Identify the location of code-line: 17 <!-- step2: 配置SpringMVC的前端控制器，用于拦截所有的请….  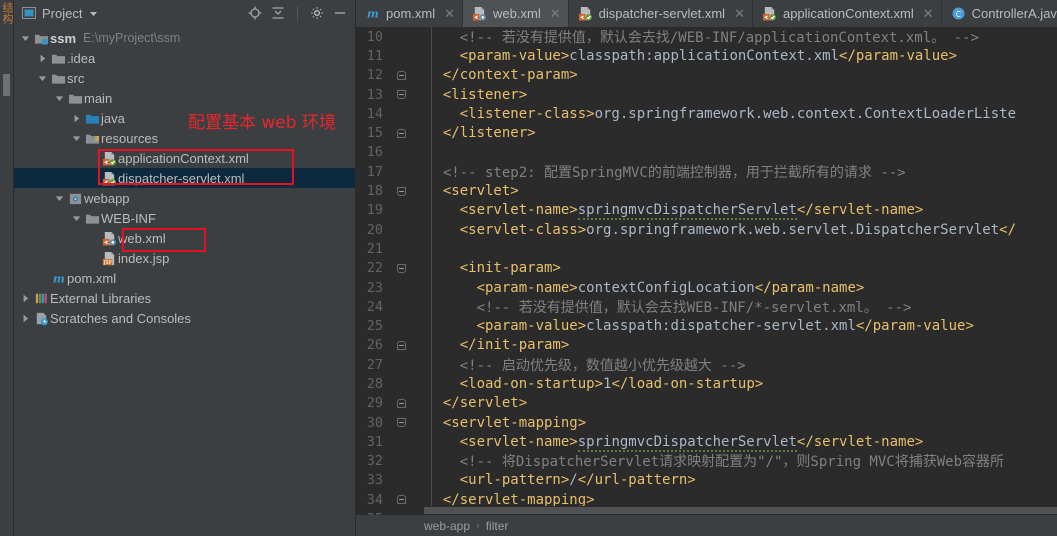
(706, 171).